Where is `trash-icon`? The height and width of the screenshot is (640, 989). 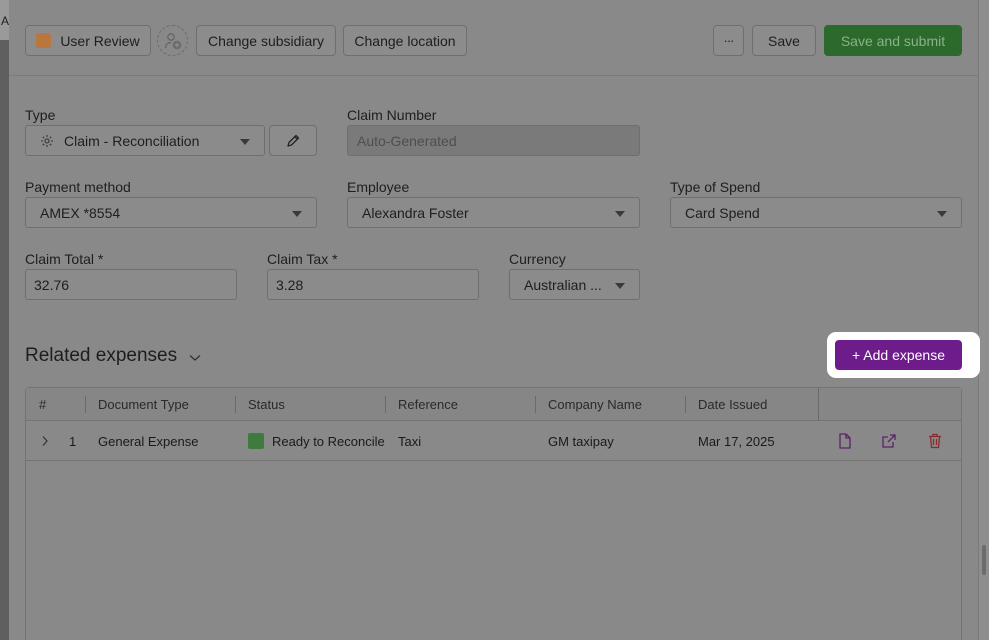
trash-icon is located at coordinates (935, 441).